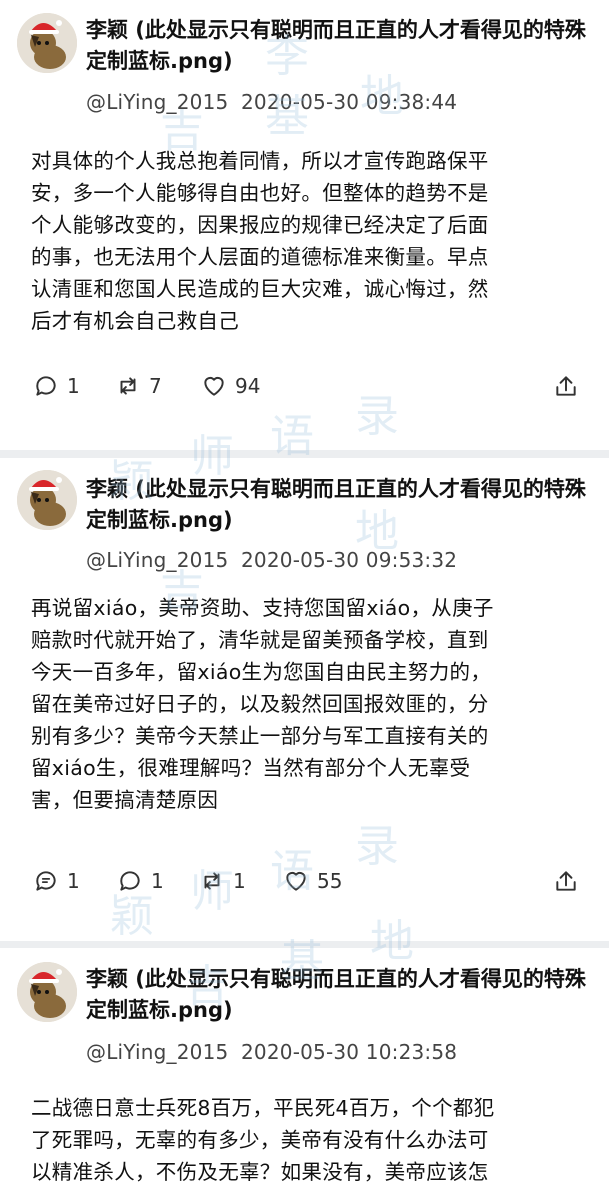 Image resolution: width=609 pixels, height=1199 pixels. Describe the element at coordinates (138, 386) in the screenshot. I see `retweet-button: 7` at that location.